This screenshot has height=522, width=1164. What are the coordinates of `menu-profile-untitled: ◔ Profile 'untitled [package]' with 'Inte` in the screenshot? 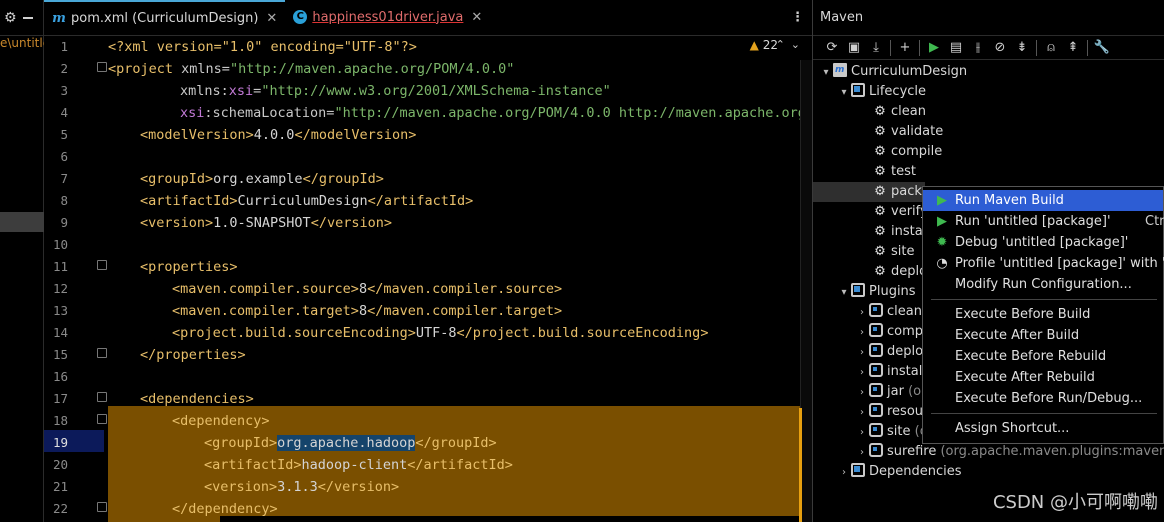 It's located at (1043, 263).